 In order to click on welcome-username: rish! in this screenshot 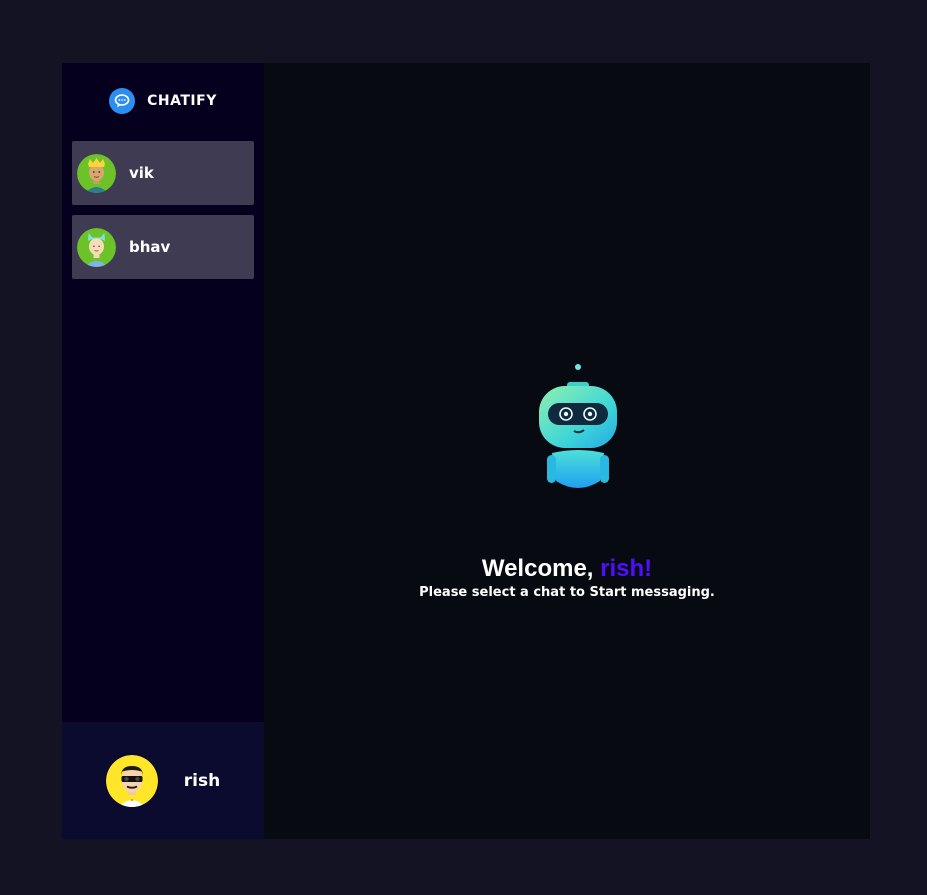, I will do `click(626, 568)`.